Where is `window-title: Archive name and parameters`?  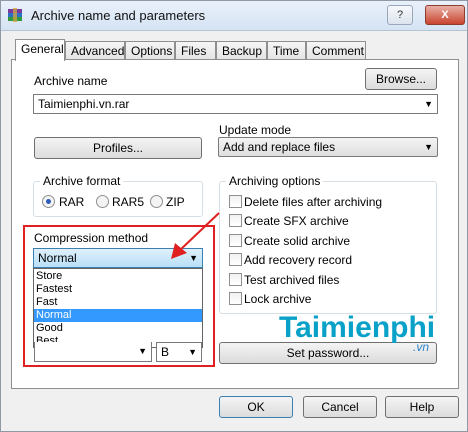 window-title: Archive name and parameters is located at coordinates (118, 15).